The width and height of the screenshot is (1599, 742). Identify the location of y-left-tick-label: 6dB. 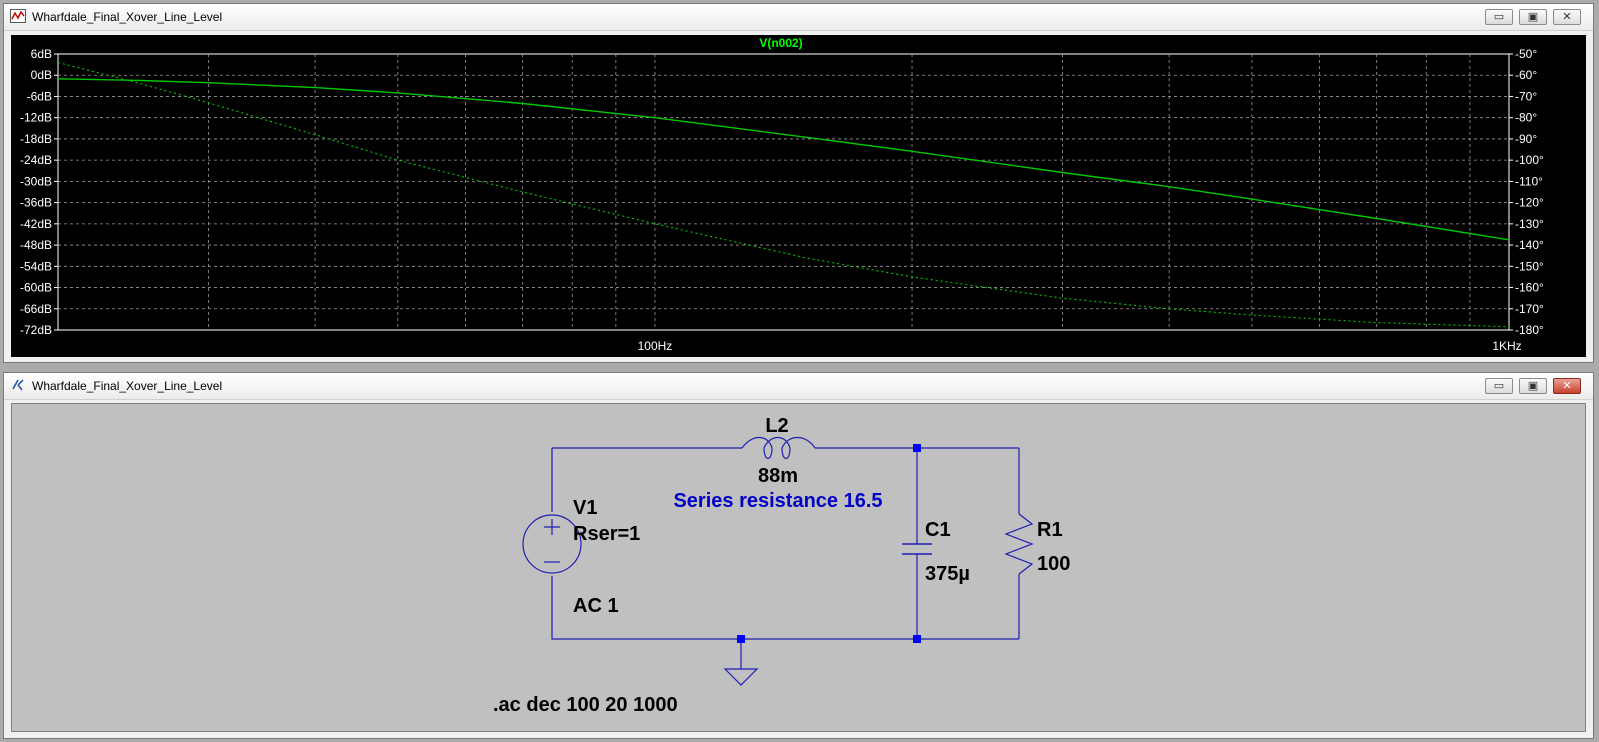
(41, 54).